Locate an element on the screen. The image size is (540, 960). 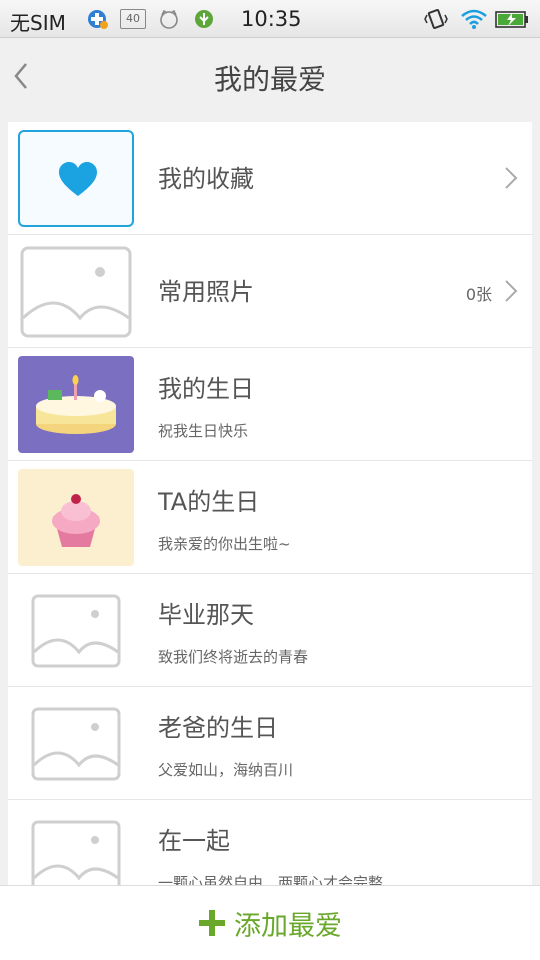
list-item-subtitle: 我亲爱的你出生啦~ is located at coordinates (224, 544).